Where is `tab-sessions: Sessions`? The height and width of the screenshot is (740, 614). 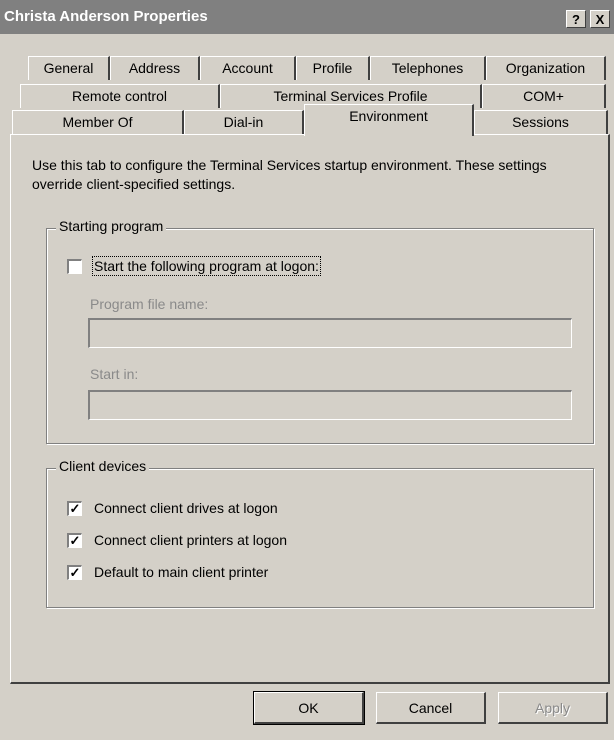 tab-sessions: Sessions is located at coordinates (541, 122).